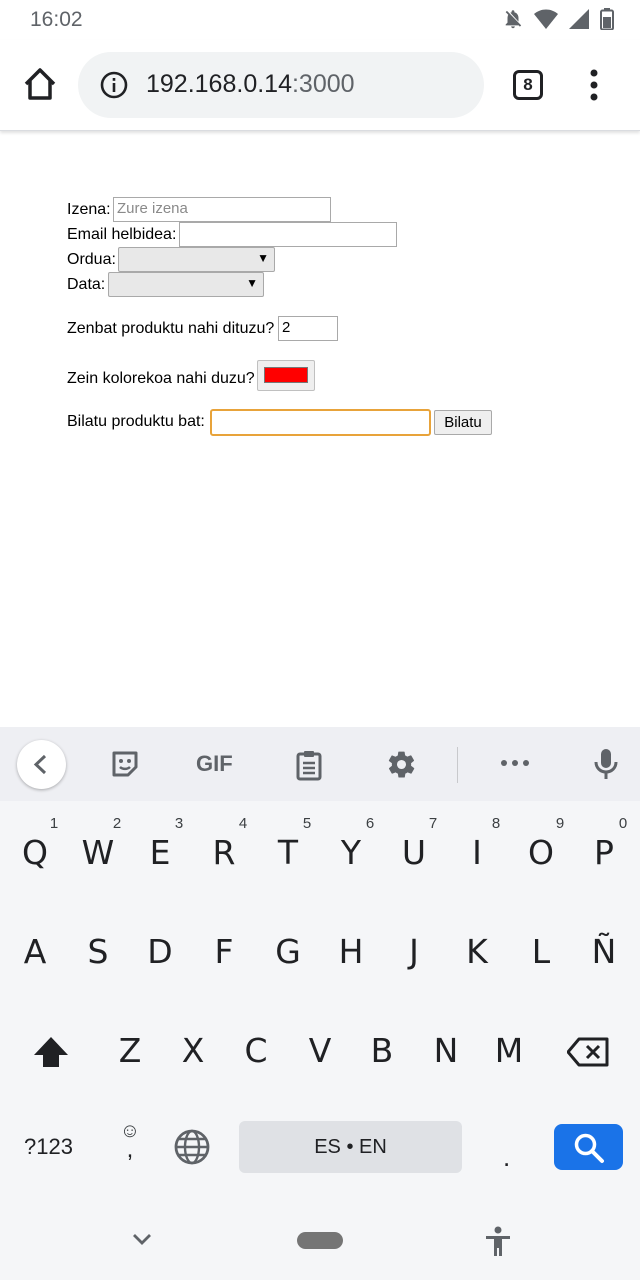 The height and width of the screenshot is (1280, 640). Describe the element at coordinates (541, 852) in the screenshot. I see `key-o: O` at that location.